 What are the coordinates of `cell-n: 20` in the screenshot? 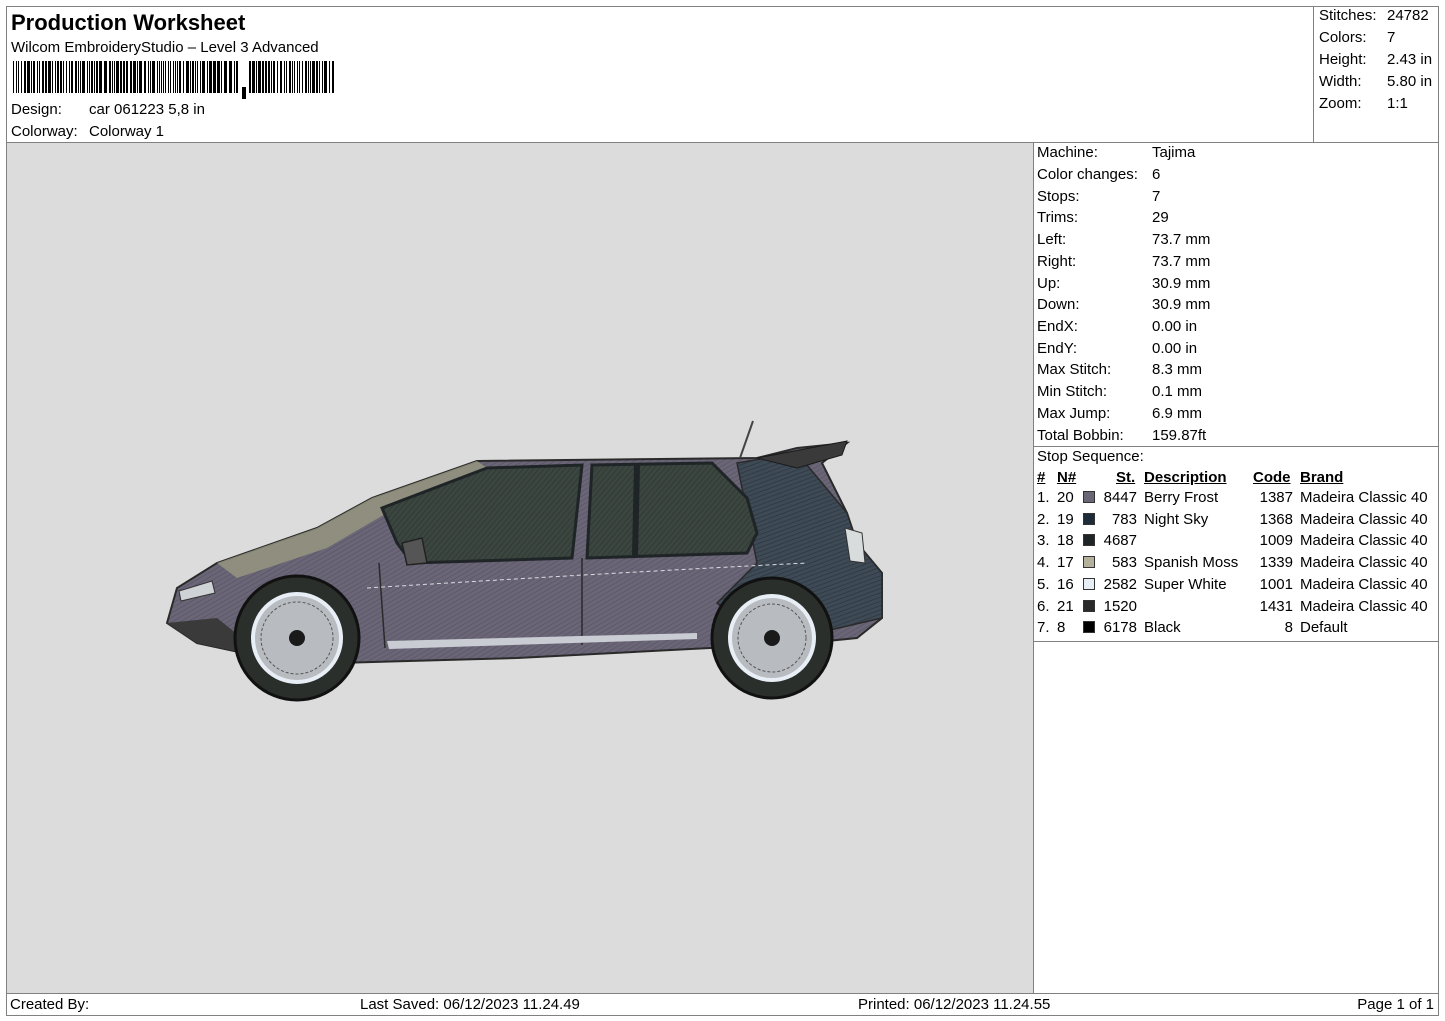 It's located at (1065, 497).